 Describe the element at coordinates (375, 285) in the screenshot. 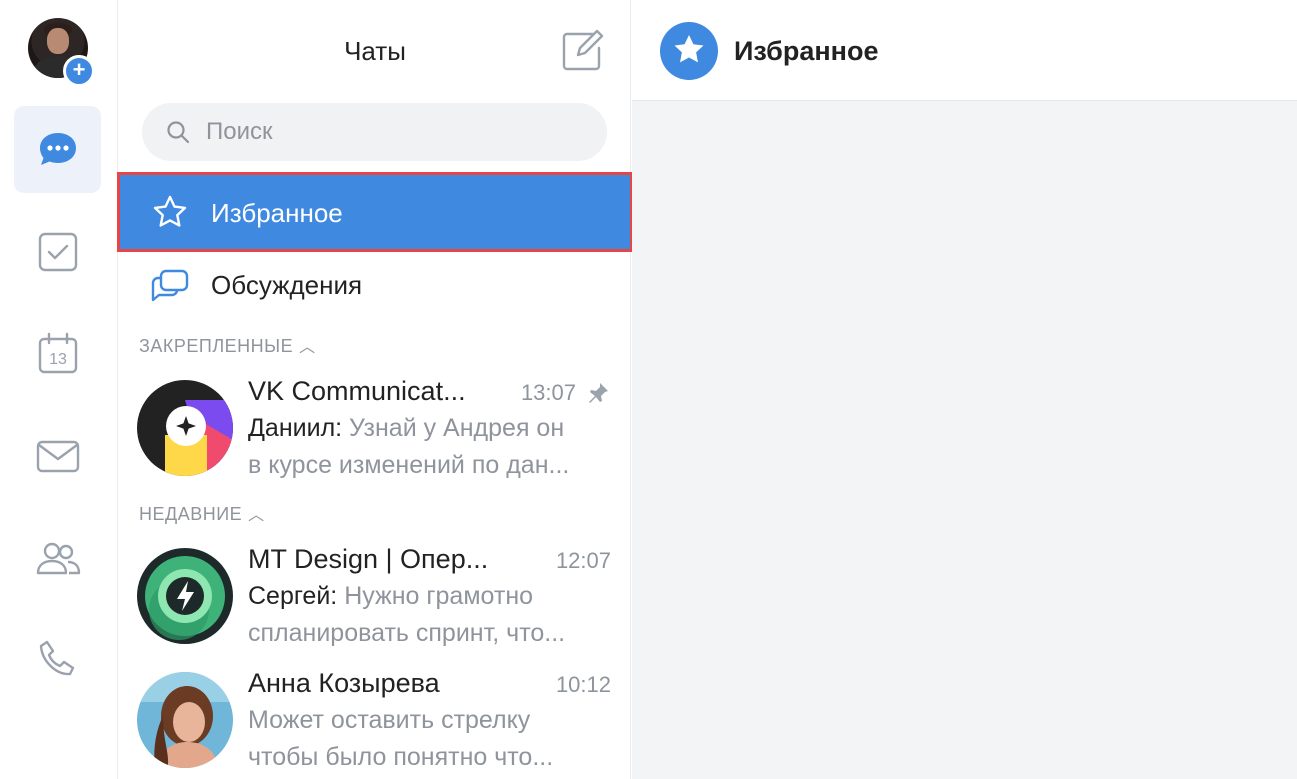

I see `discussions-item: Обсуждения` at that location.